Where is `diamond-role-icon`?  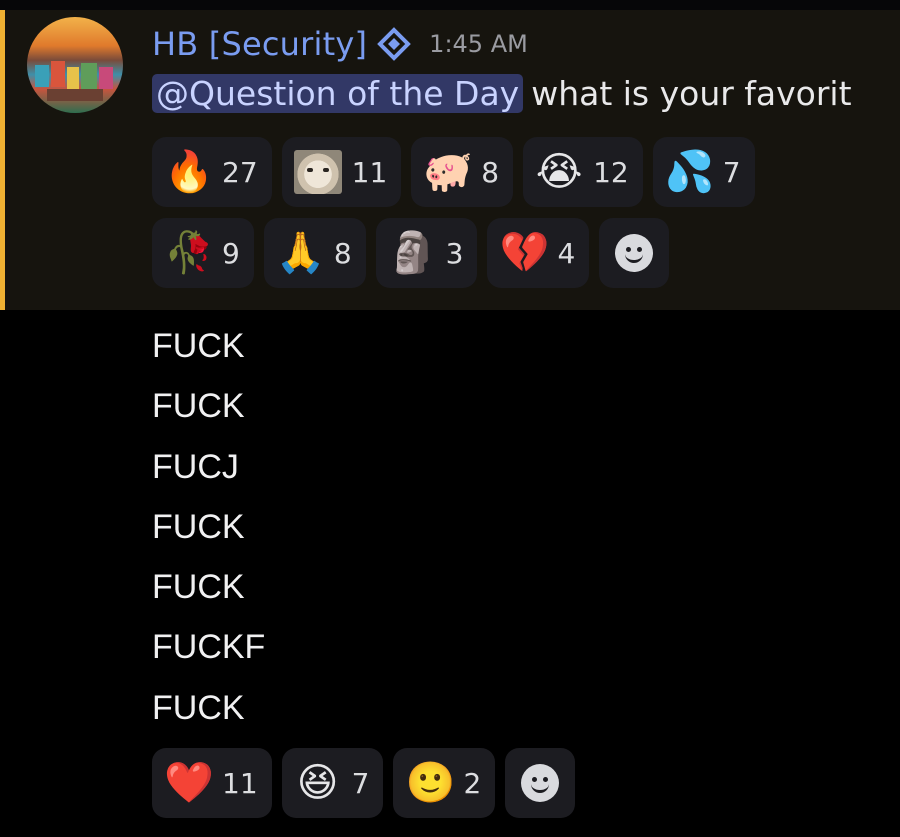
diamond-role-icon is located at coordinates (394, 44).